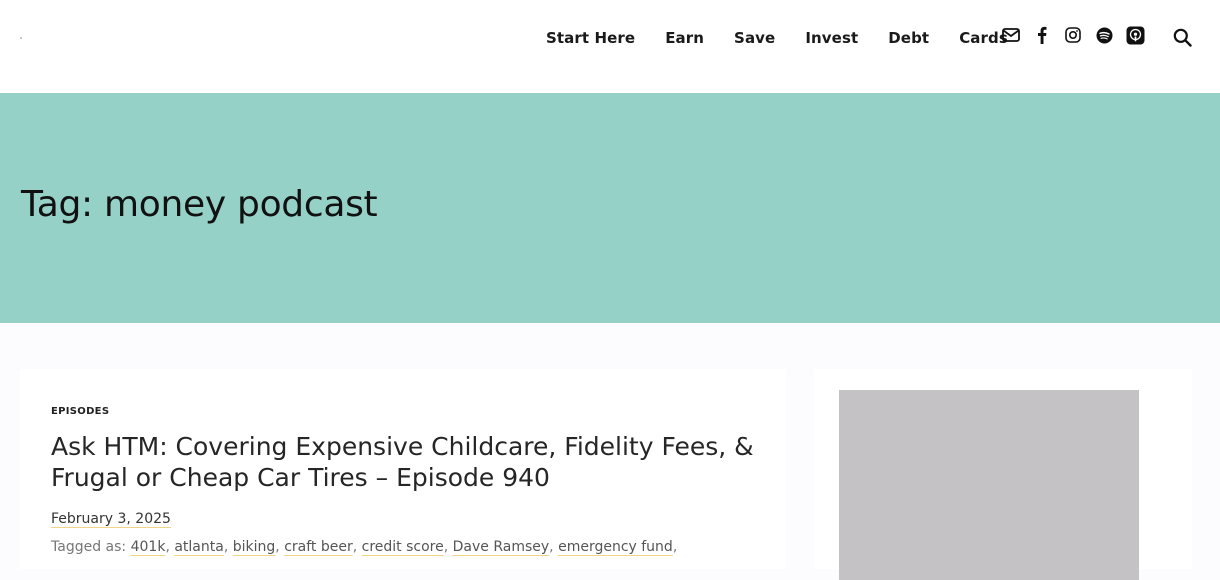 This screenshot has height=580, width=1220. I want to click on main-nav: Start Here Earn Save Invest Debt Cards, so click(777, 38).